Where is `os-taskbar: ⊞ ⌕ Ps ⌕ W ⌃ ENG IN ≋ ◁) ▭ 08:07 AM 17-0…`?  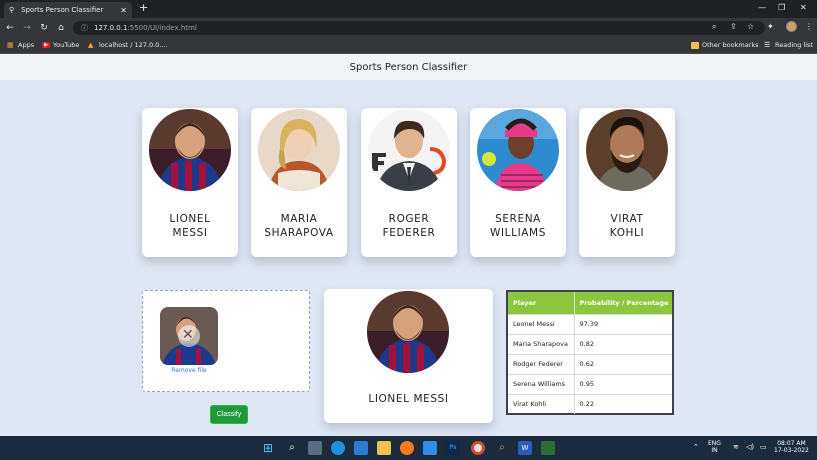 os-taskbar: ⊞ ⌕ Ps ⌕ W ⌃ ENG IN ≋ ◁) ▭ 08:07 AM 17-0… is located at coordinates (408, 448).